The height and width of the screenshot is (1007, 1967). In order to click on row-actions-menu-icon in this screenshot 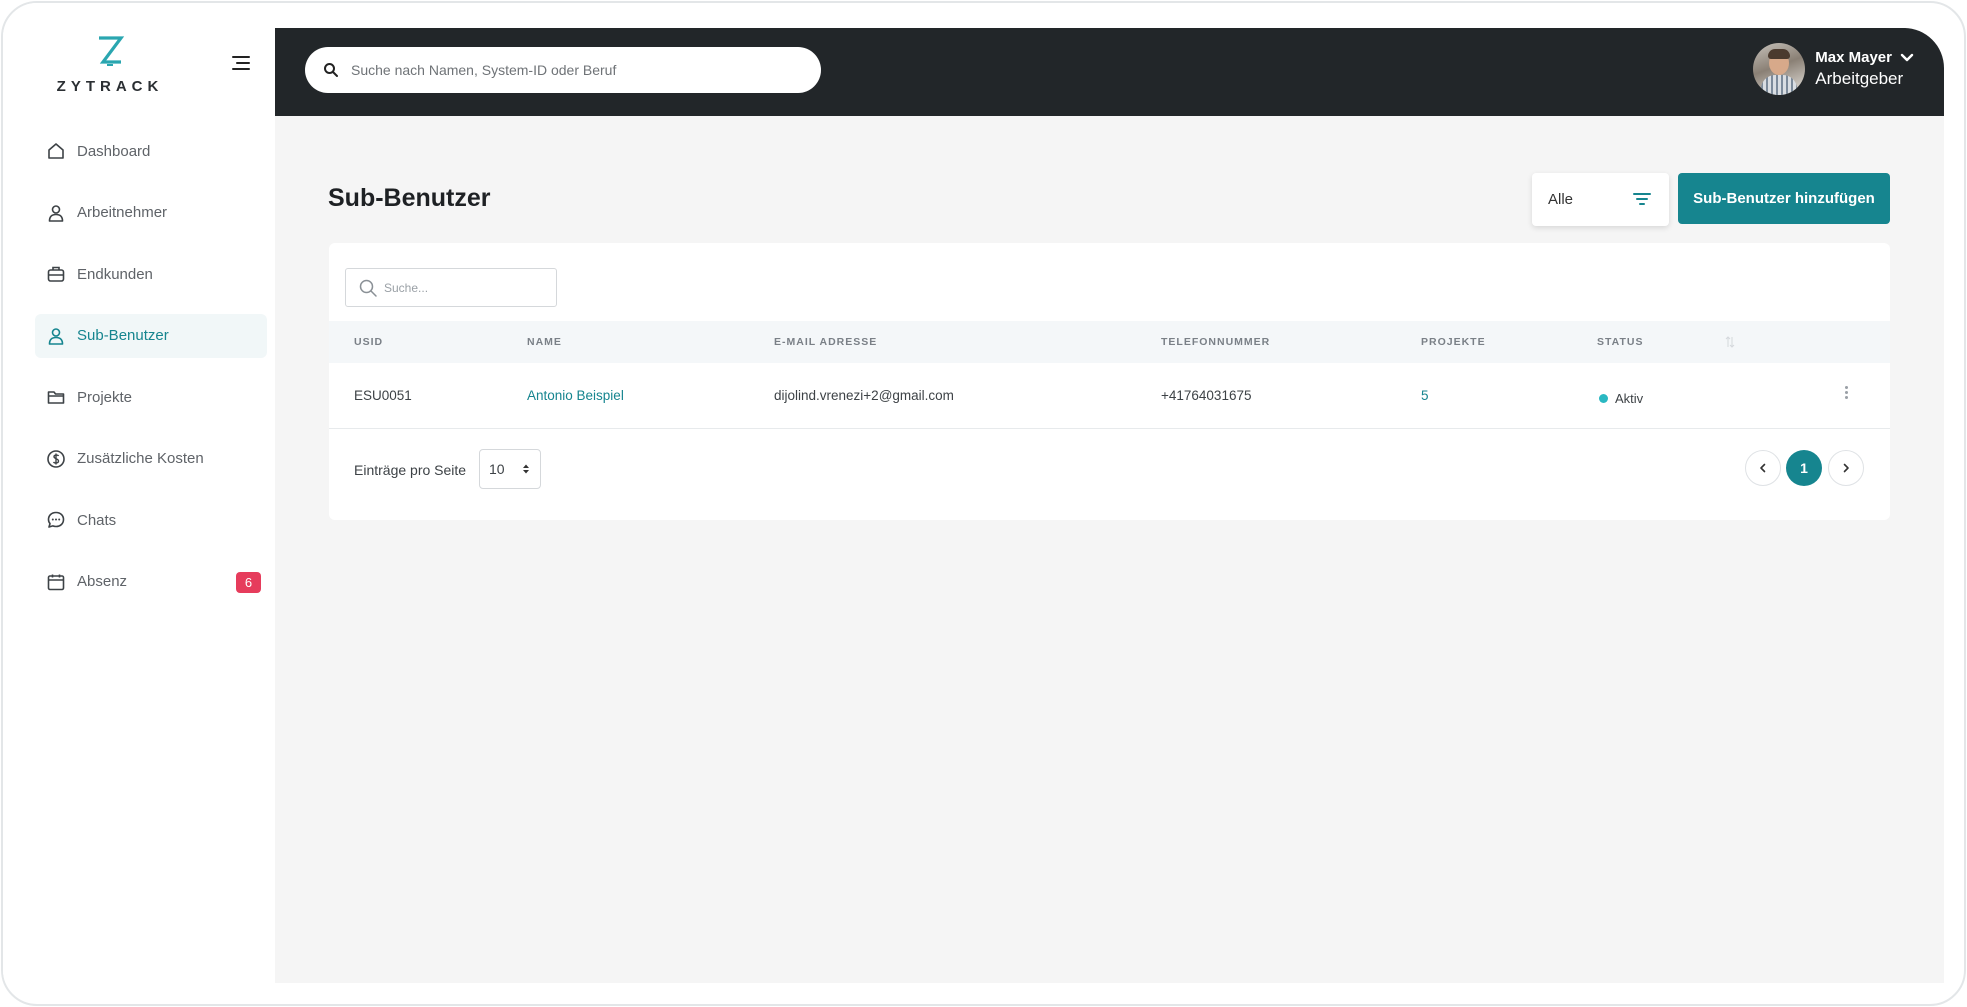, I will do `click(1846, 392)`.